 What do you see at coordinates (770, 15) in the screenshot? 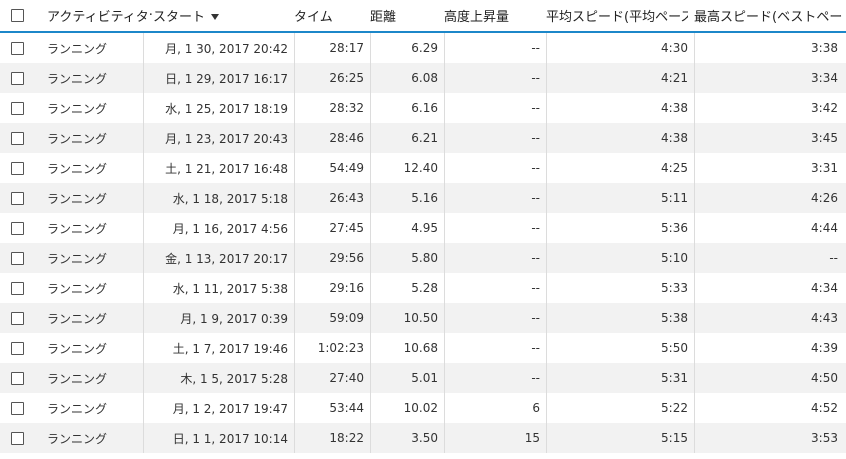
I see `column-header-max-speed: 最高スピード(ベストペー` at bounding box center [770, 15].